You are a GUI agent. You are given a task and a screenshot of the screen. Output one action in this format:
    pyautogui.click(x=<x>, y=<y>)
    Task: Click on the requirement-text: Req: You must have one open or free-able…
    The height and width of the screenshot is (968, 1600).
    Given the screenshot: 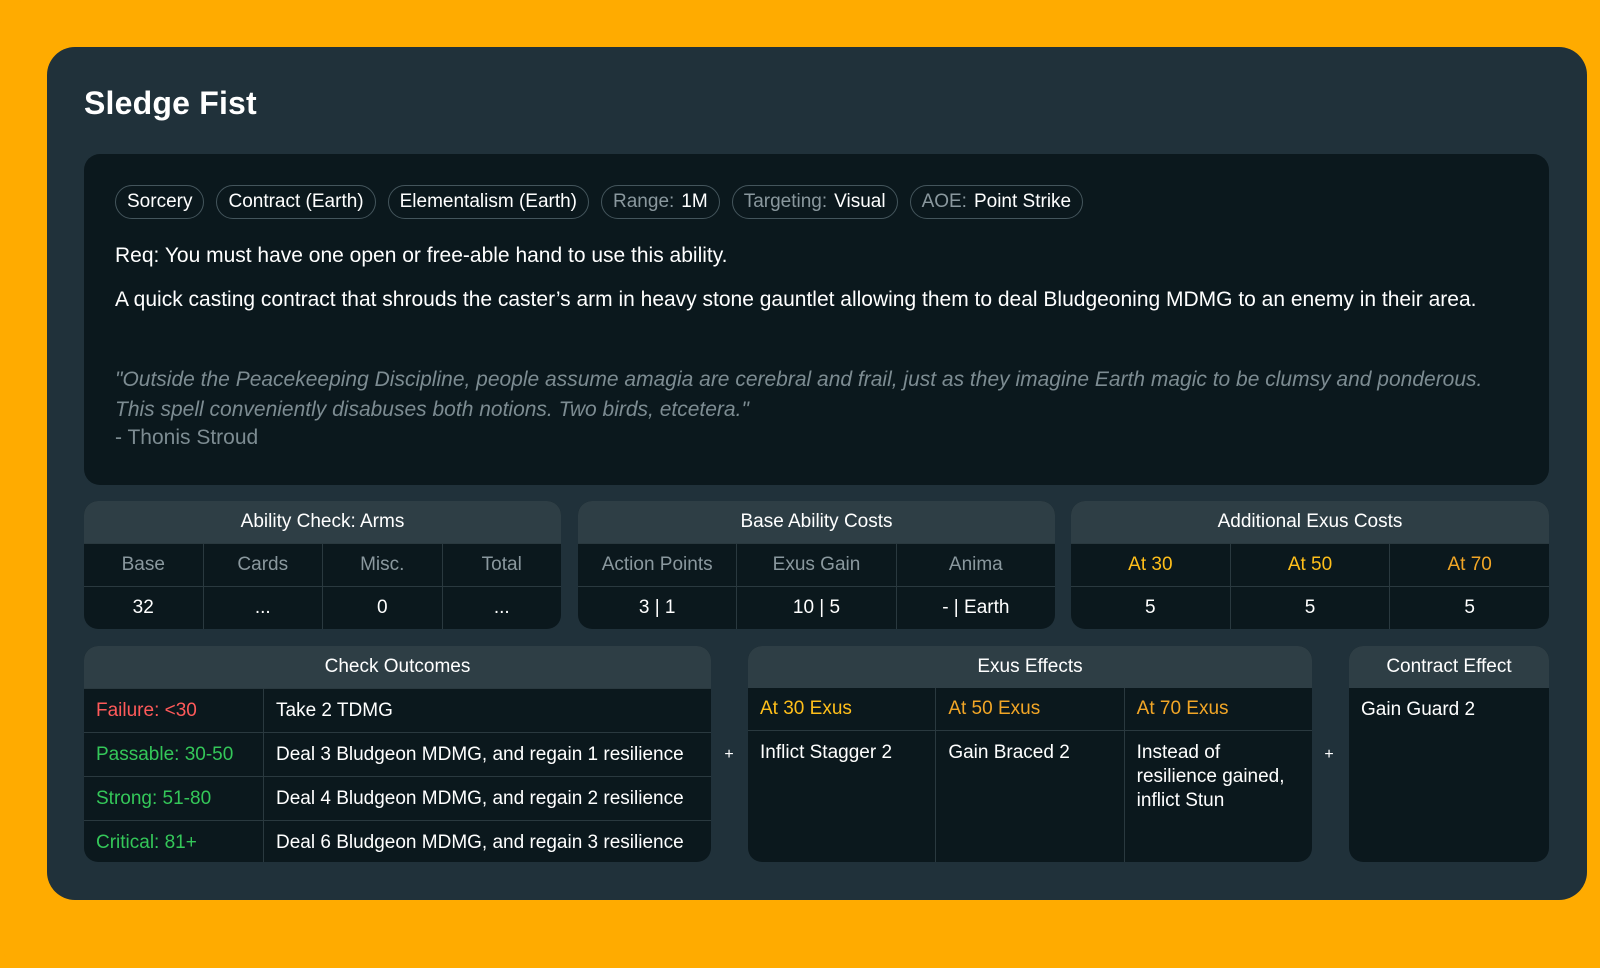 What is the action you would take?
    pyautogui.click(x=421, y=255)
    